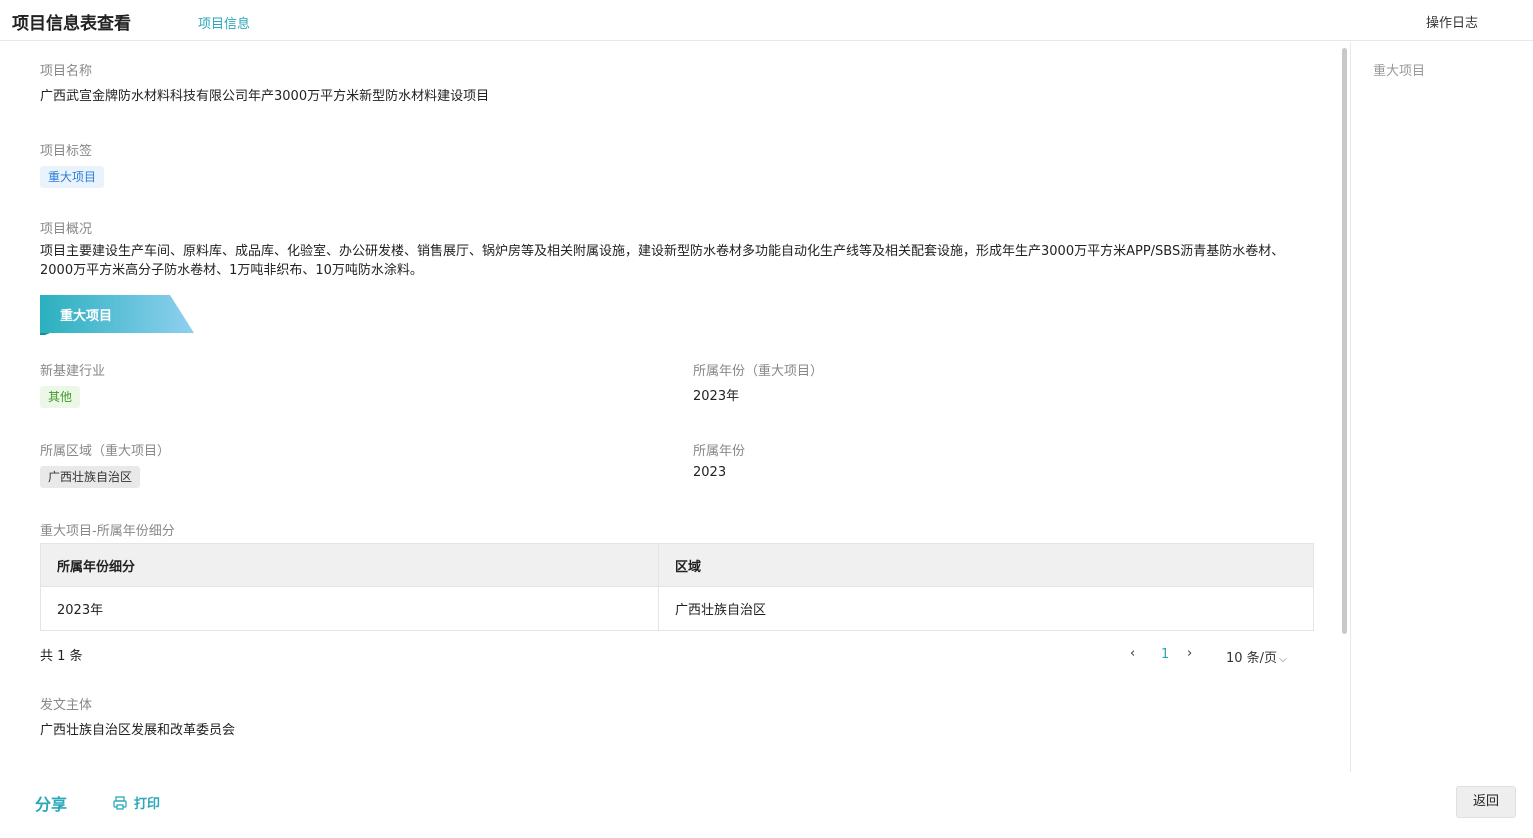  What do you see at coordinates (72, 177) in the screenshot?
I see `project-tag-badge: 重大项目` at bounding box center [72, 177].